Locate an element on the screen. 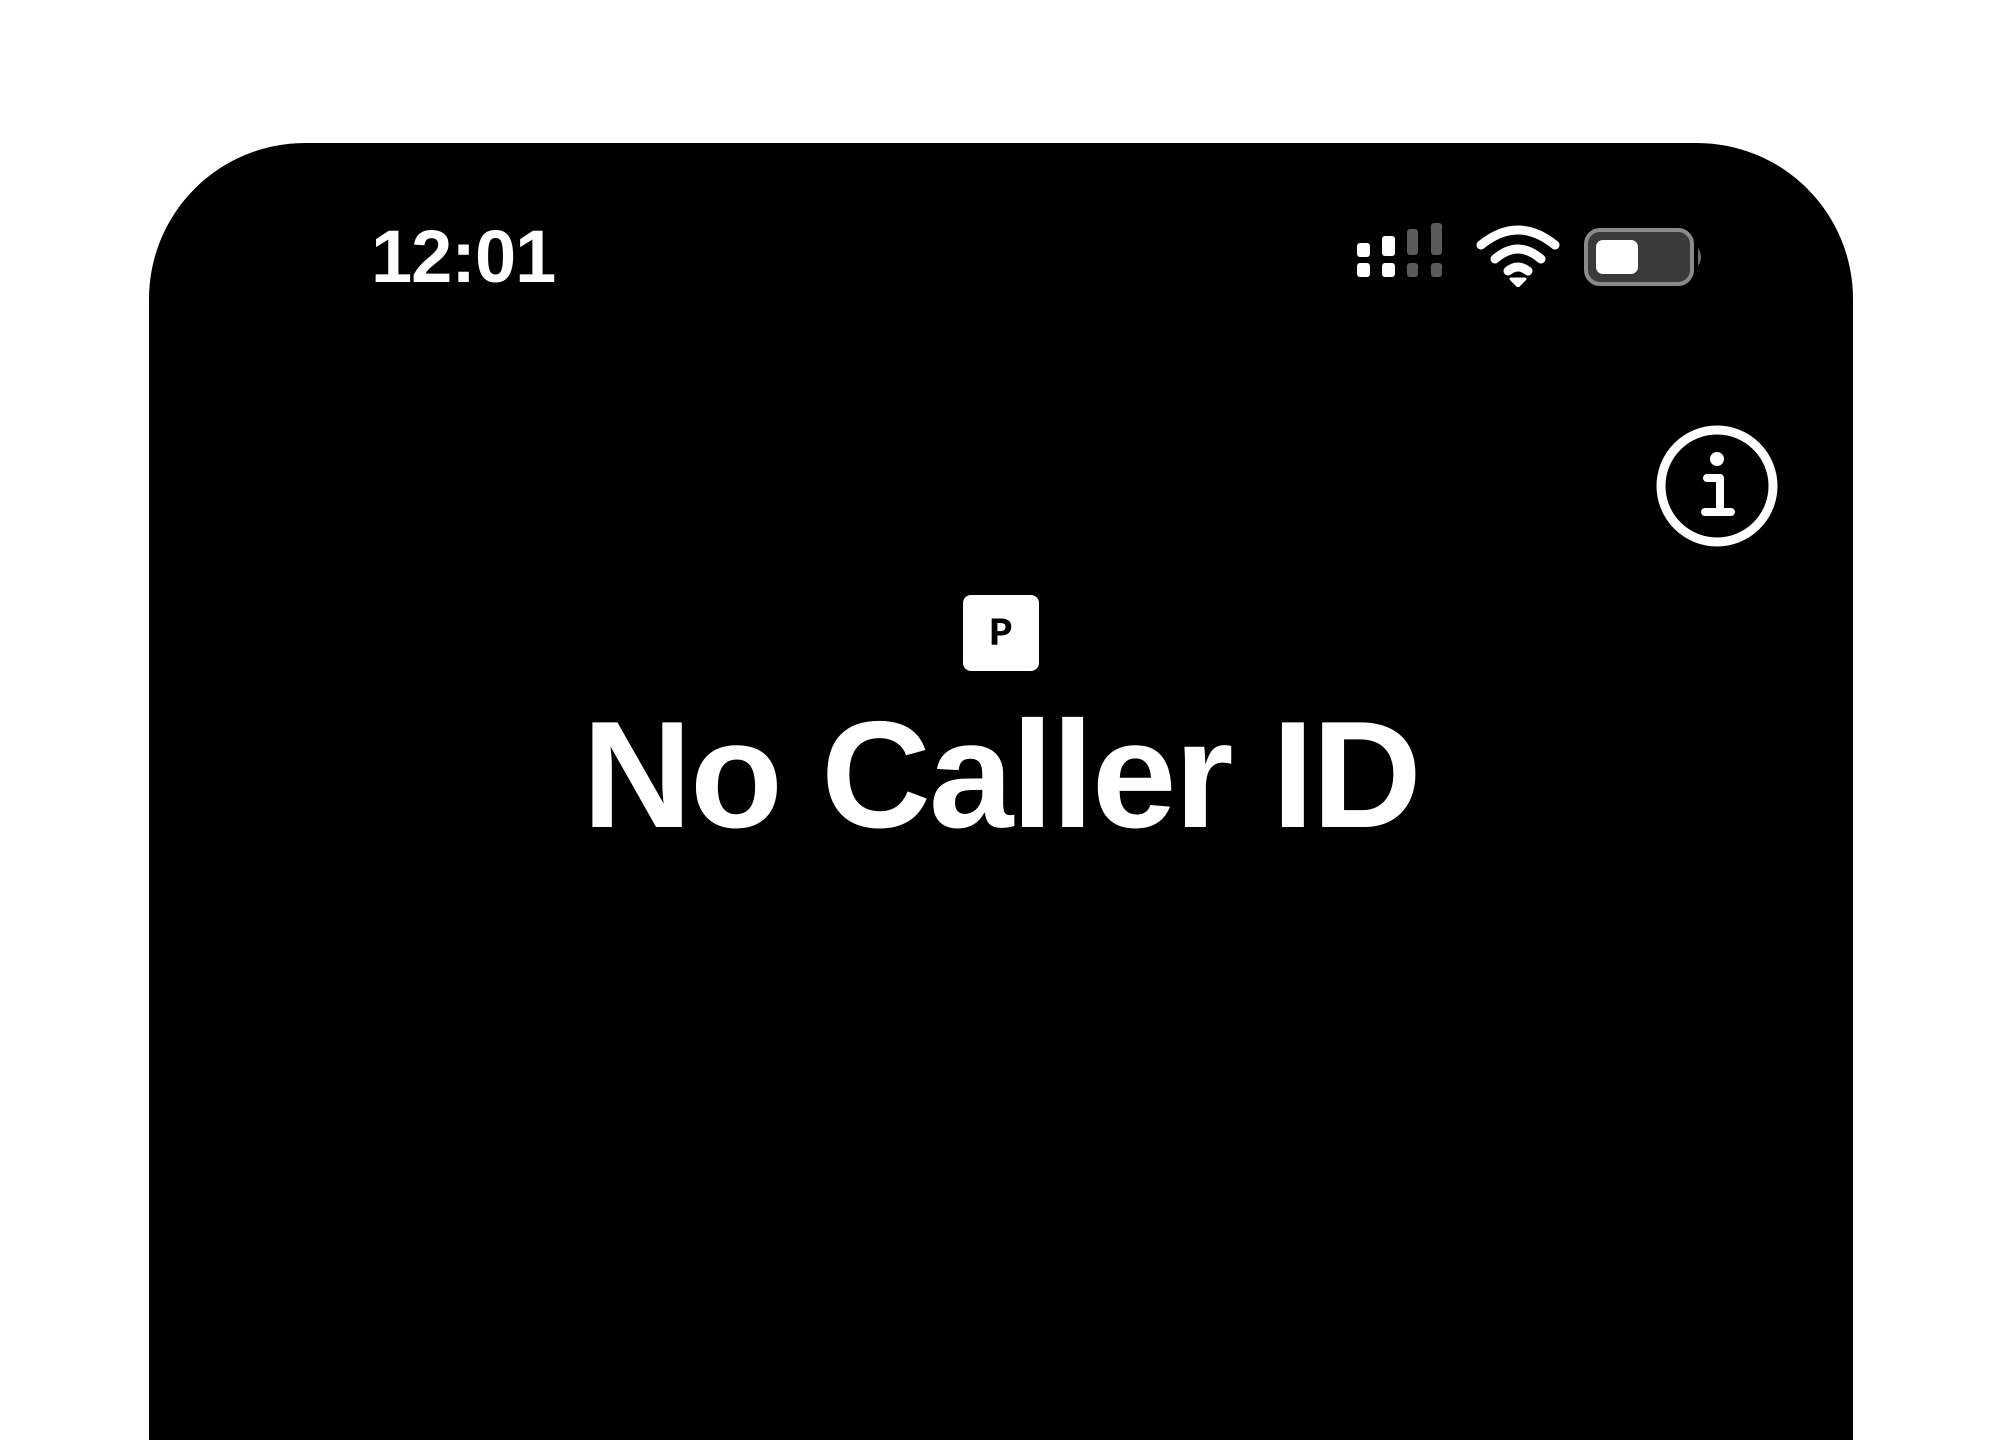 The image size is (2000, 1440). status-time: 12:01 is located at coordinates (463, 256).